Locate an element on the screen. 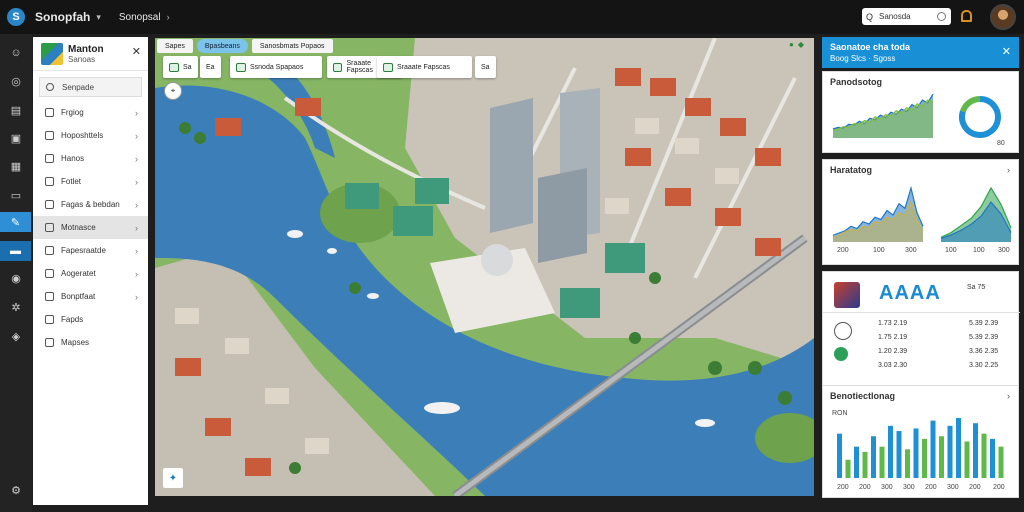 This screenshot has height=512, width=1024. org-logo-icon is located at coordinates (52, 53).